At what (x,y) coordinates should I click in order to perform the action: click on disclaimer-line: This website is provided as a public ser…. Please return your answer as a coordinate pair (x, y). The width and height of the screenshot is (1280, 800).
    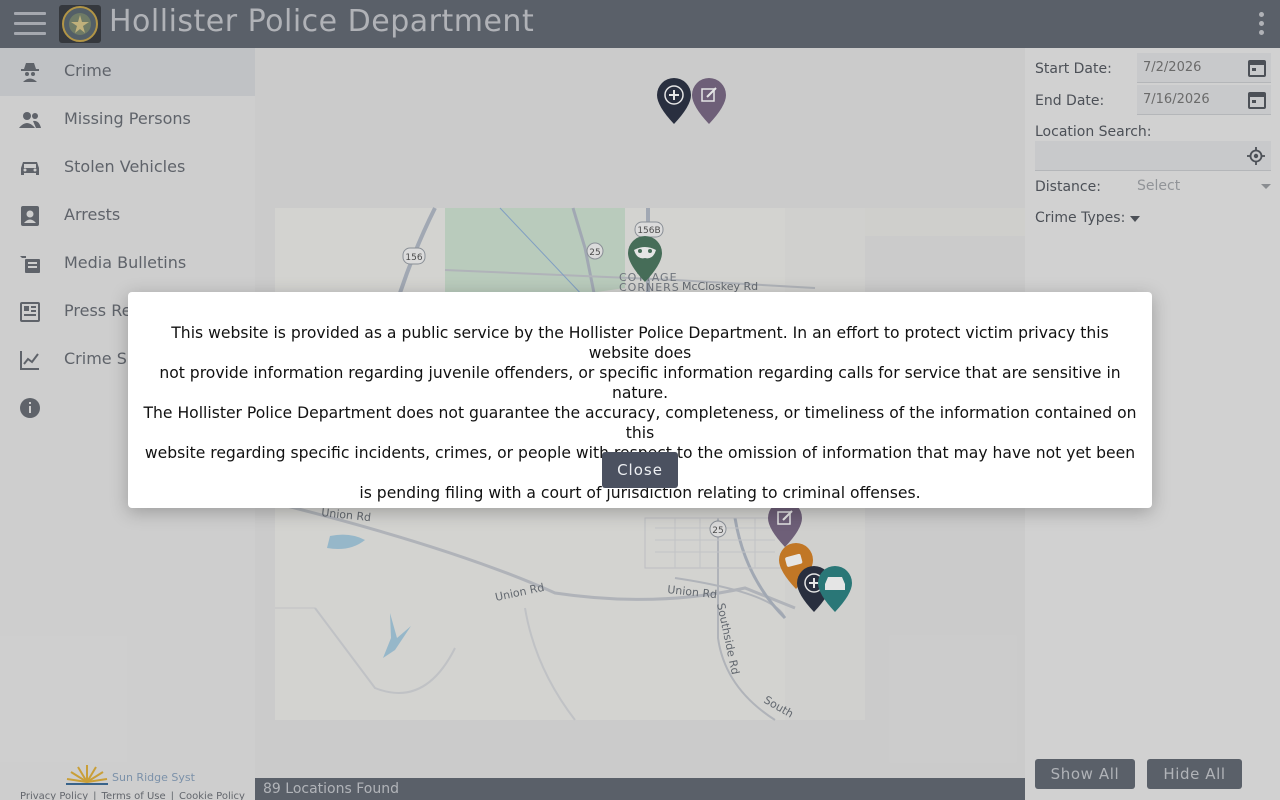
    Looking at the image, I should click on (640, 343).